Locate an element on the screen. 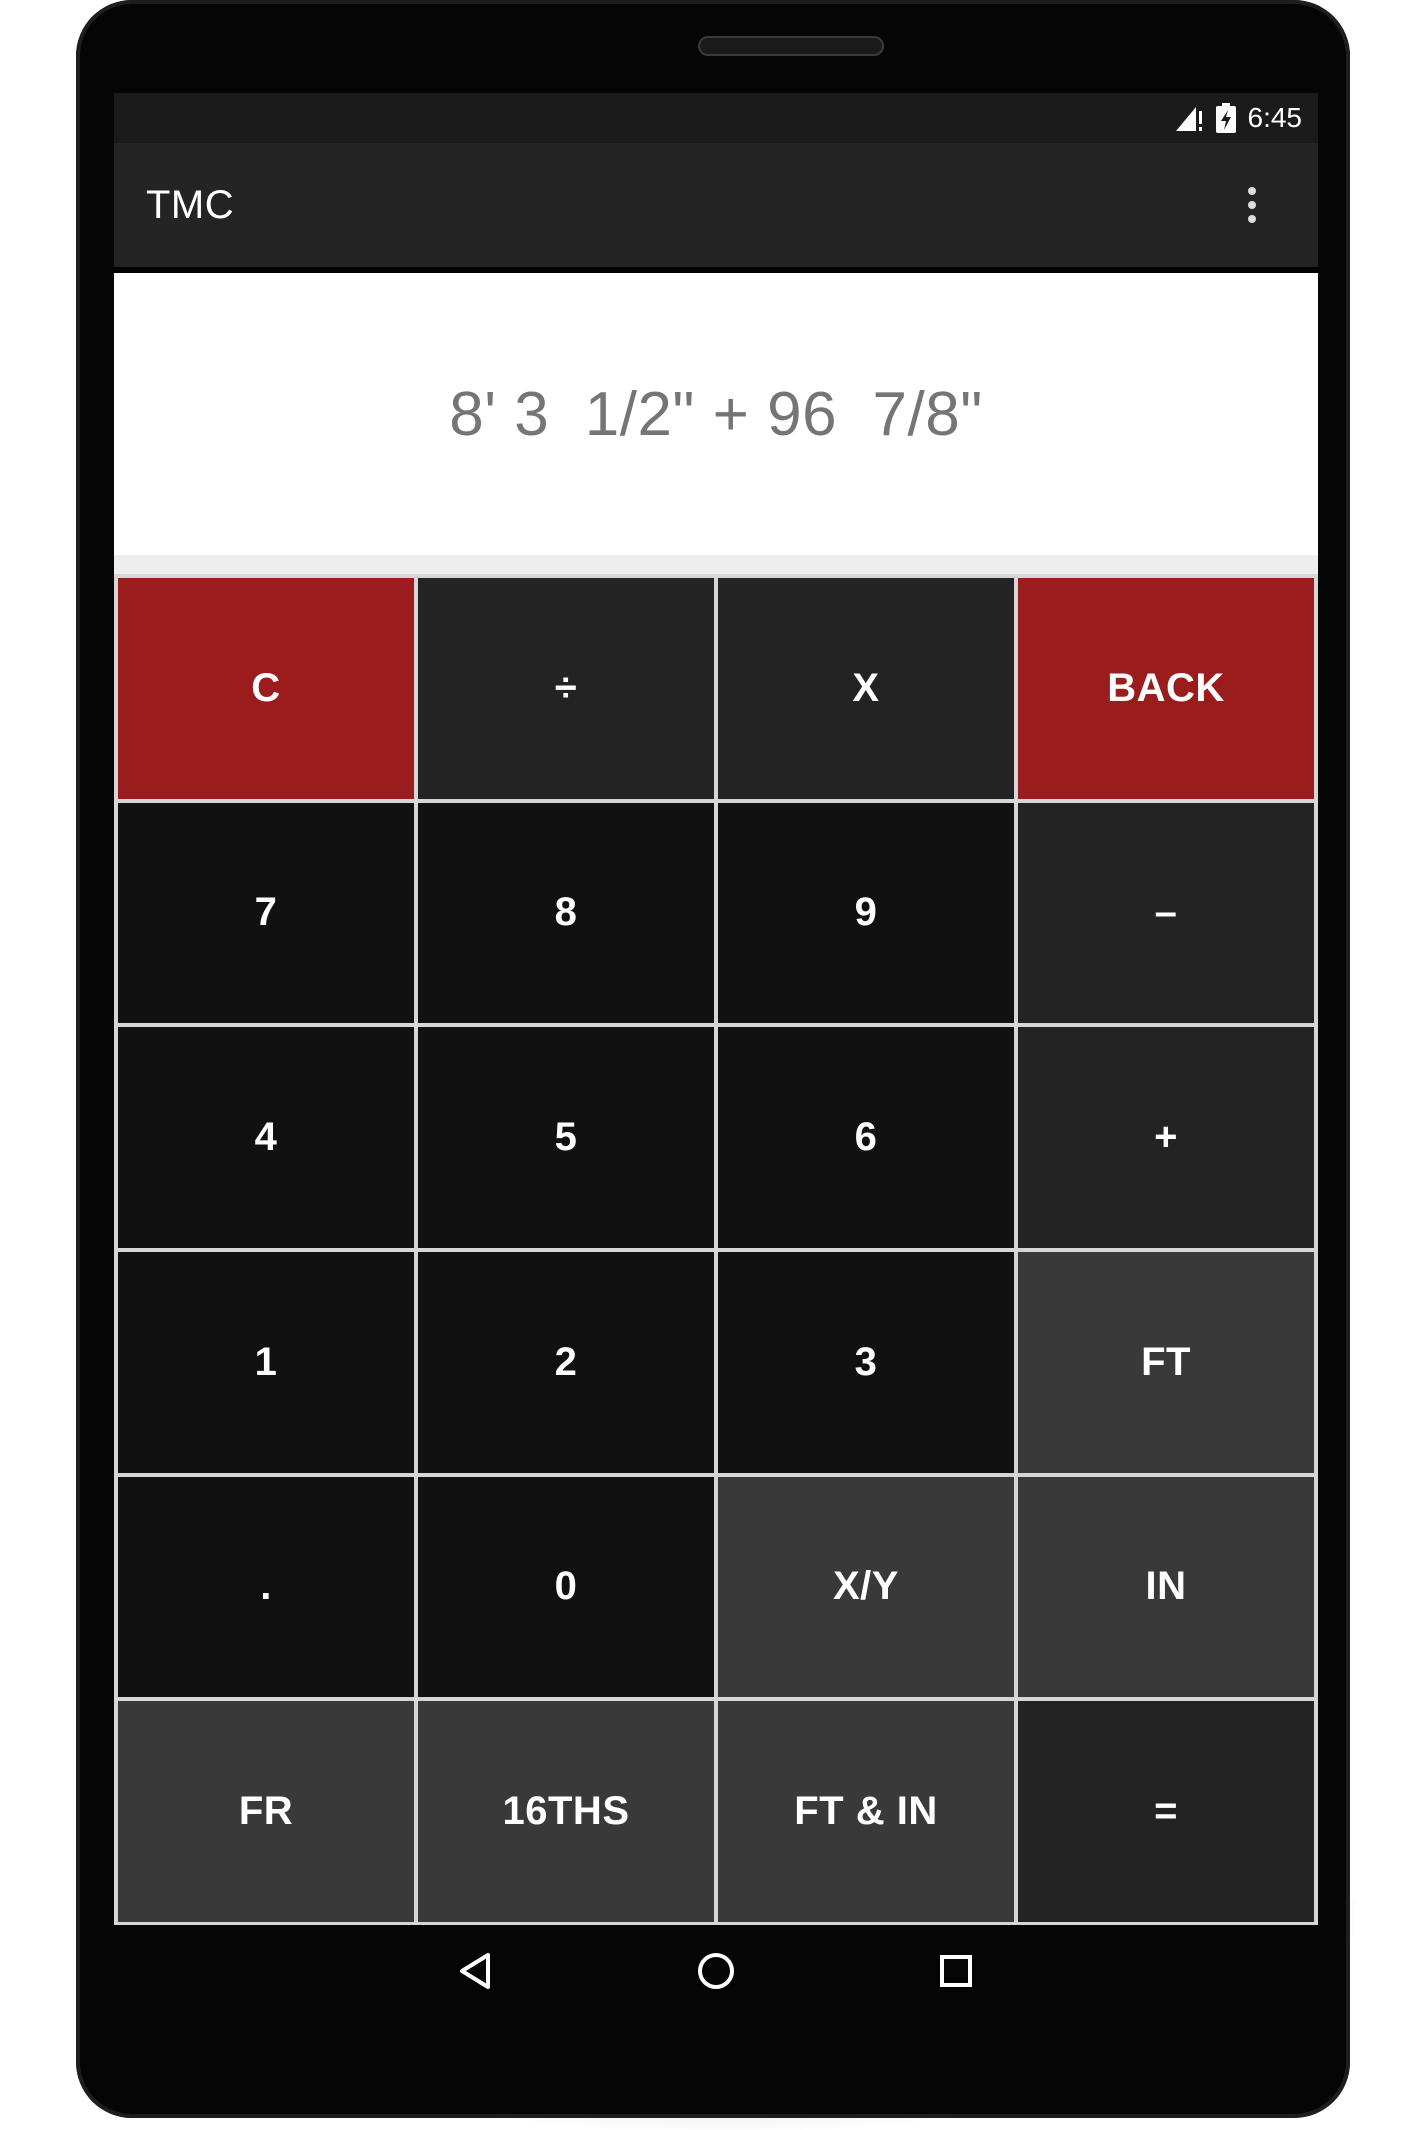  status-icons: 6:45 is located at coordinates (1238, 118).